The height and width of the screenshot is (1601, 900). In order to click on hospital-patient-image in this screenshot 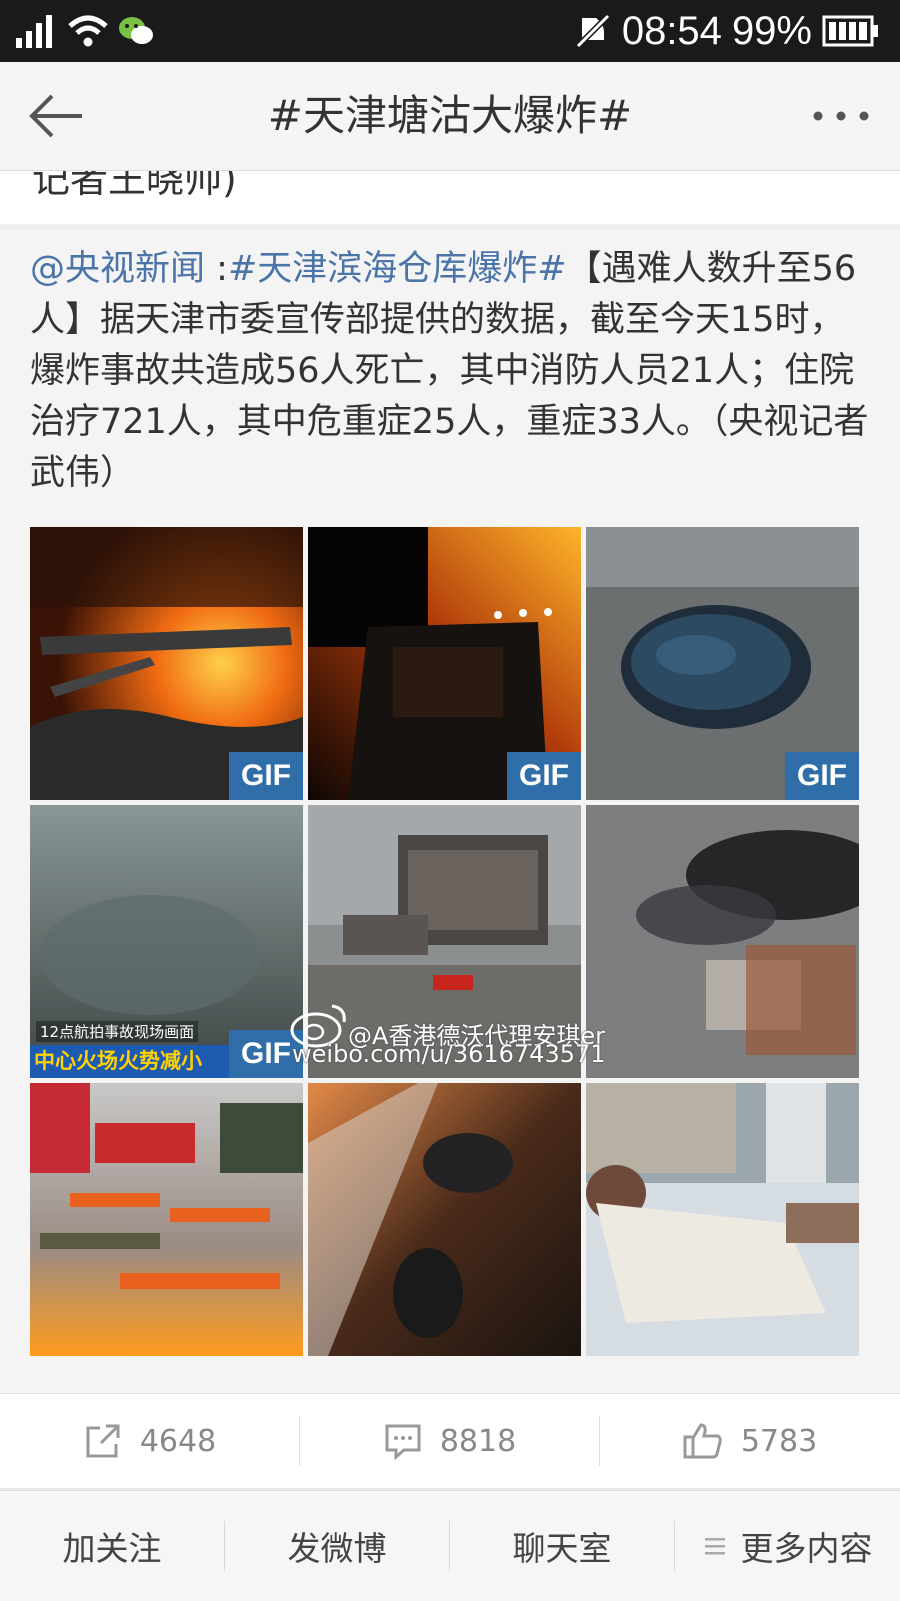, I will do `click(722, 1219)`.